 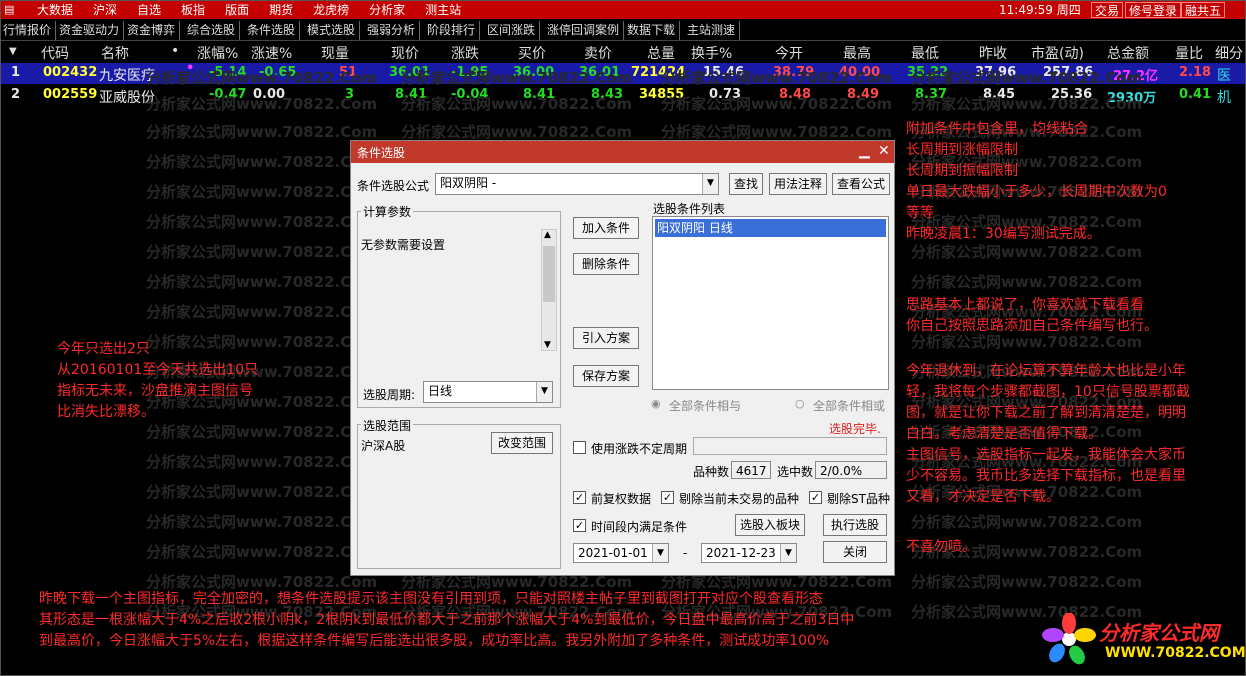 What do you see at coordinates (547, 235) in the screenshot?
I see `scroll-up-icon: ▲` at bounding box center [547, 235].